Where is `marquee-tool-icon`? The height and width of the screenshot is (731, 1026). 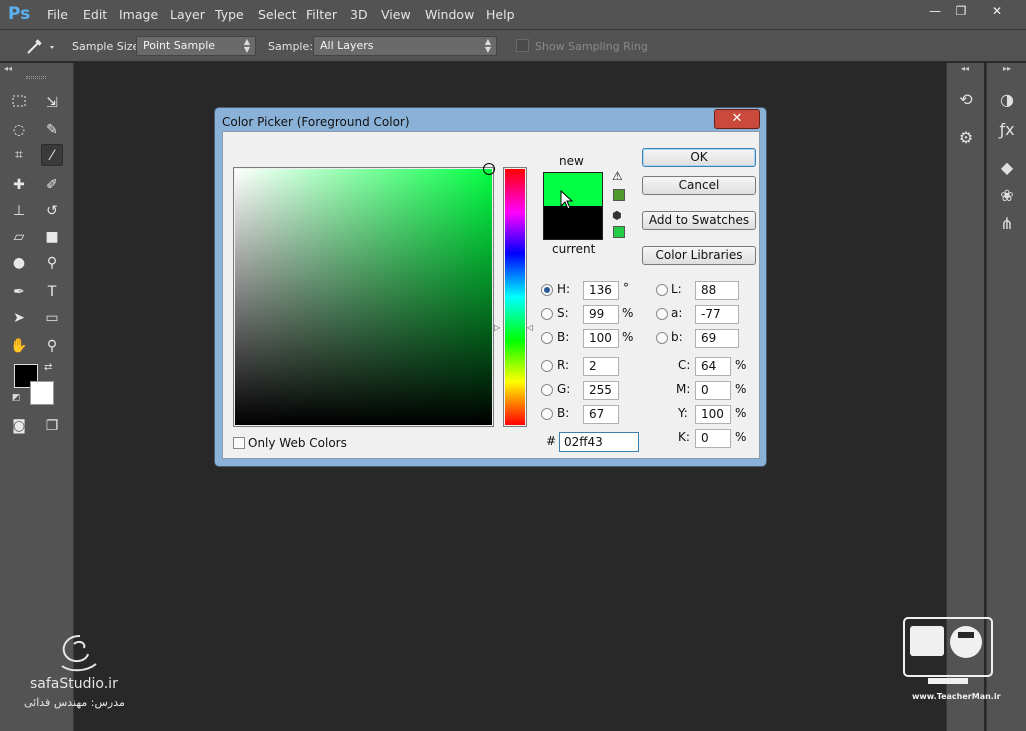 marquee-tool-icon is located at coordinates (19, 103).